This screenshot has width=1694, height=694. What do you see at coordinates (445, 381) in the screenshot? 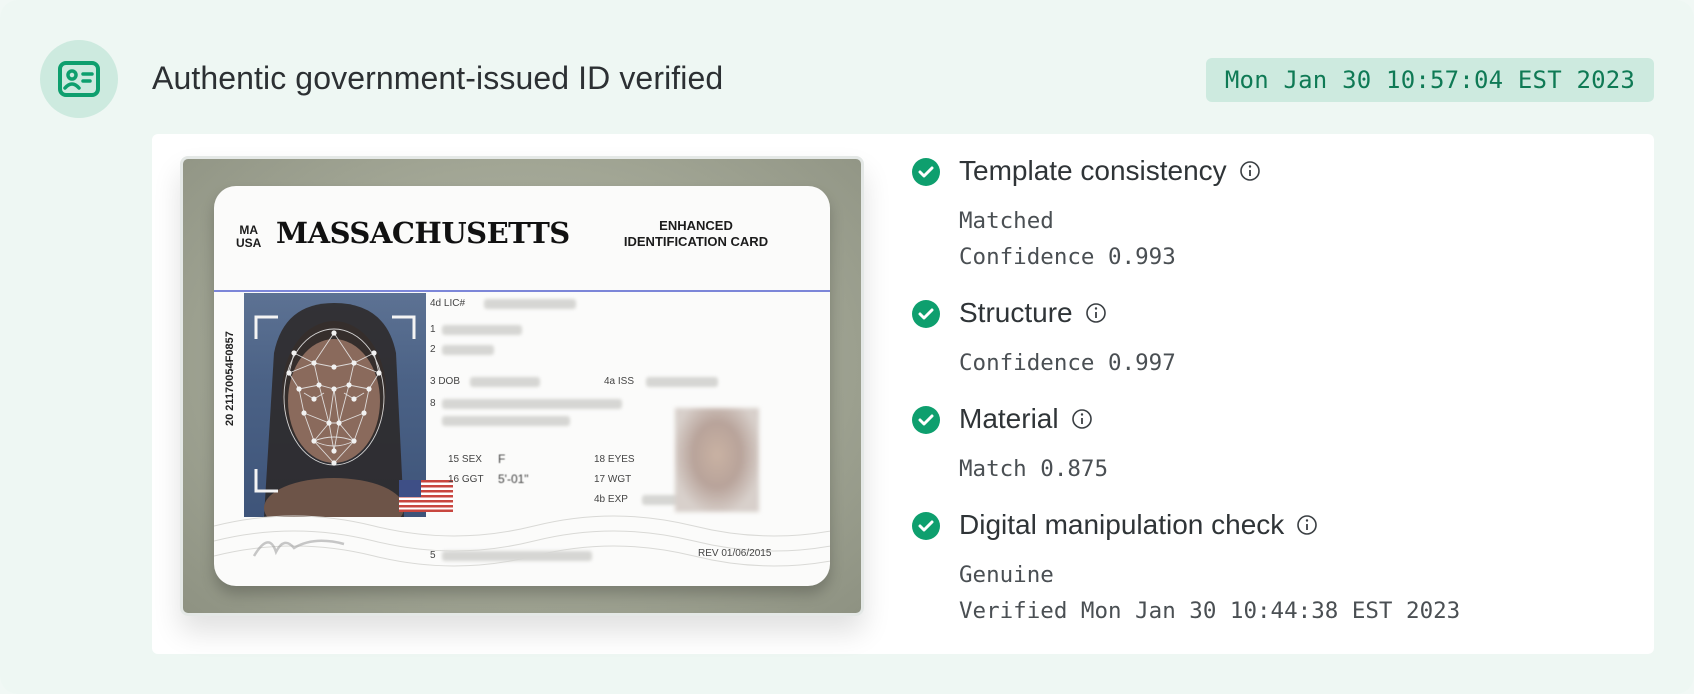
I see `id-field-dob-label: 3 DOB` at bounding box center [445, 381].